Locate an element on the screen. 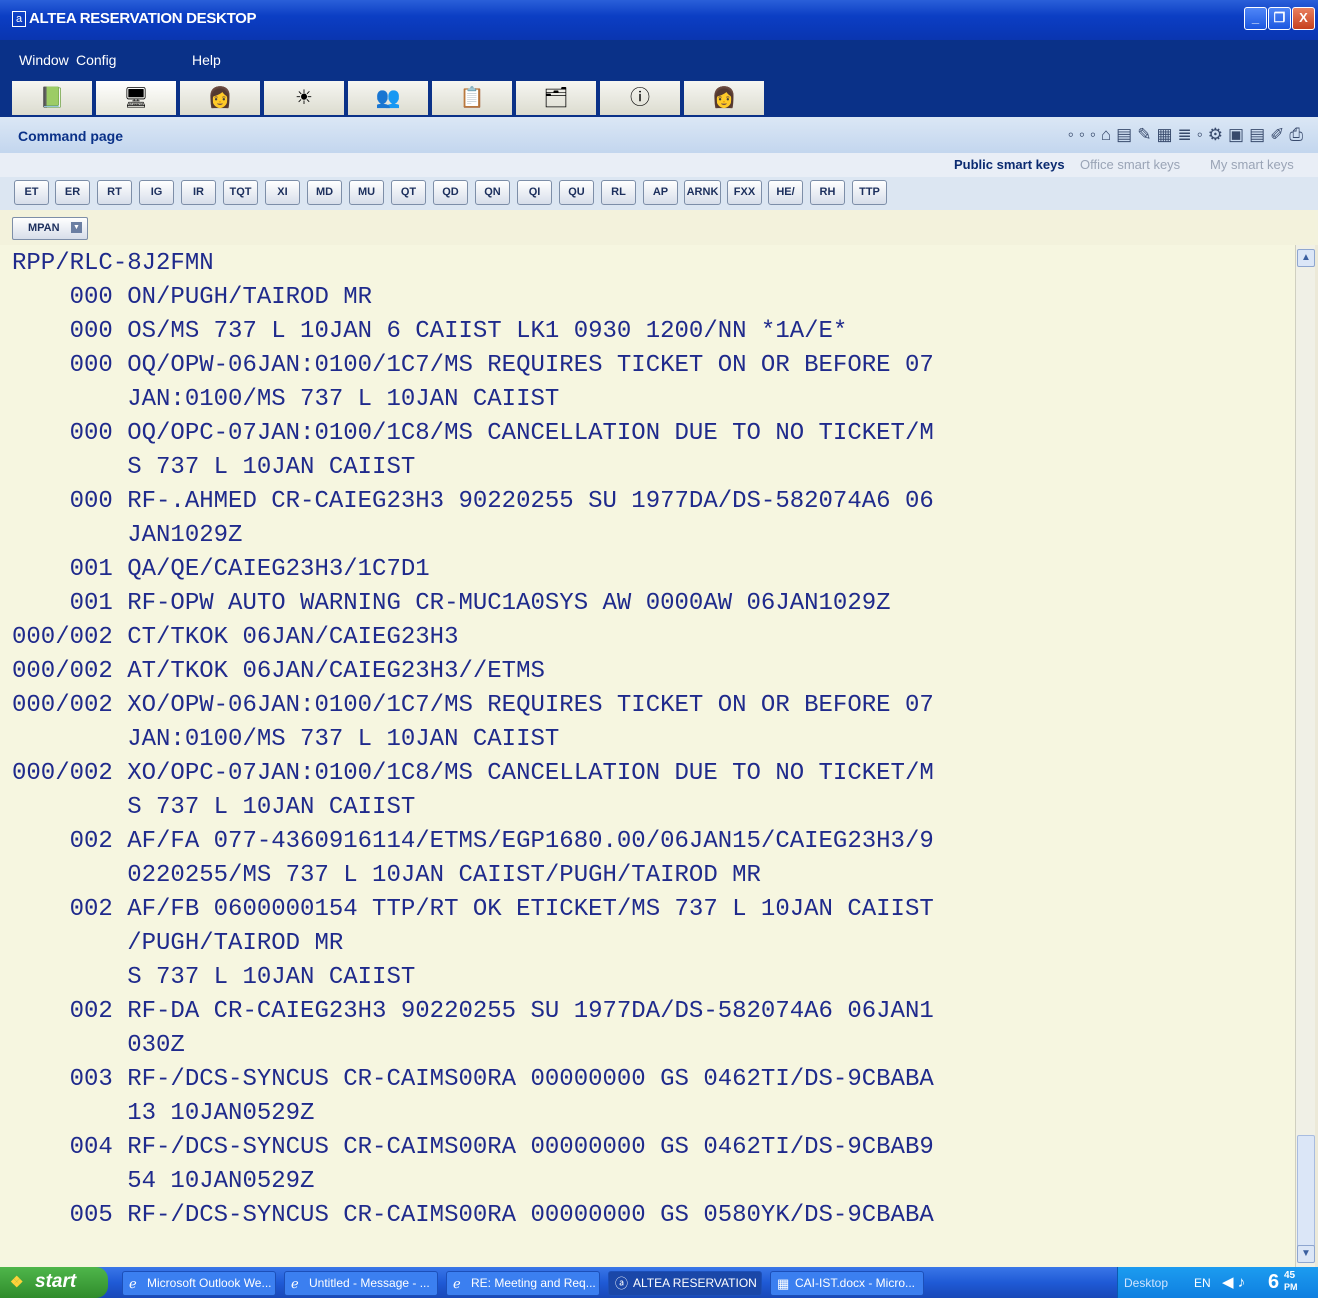  screen-line: 13 10JAN0529Z is located at coordinates (163, 1113).